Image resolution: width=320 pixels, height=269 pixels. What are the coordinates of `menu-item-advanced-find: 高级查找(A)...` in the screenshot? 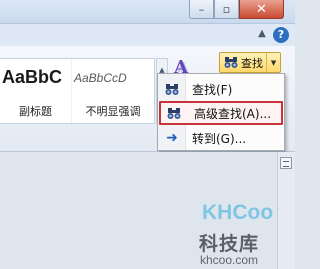 It's located at (221, 113).